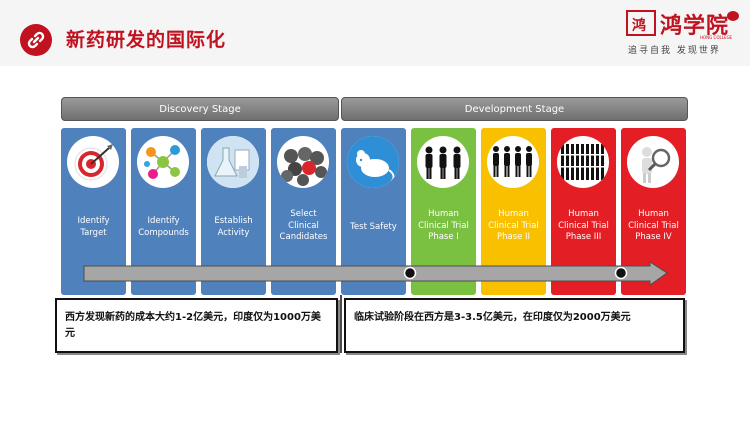  Describe the element at coordinates (196, 325) in the screenshot. I see `discovery-cost-note: 西方发现新药的成本大约1-2亿美元，印度仅为1000万美元` at that location.